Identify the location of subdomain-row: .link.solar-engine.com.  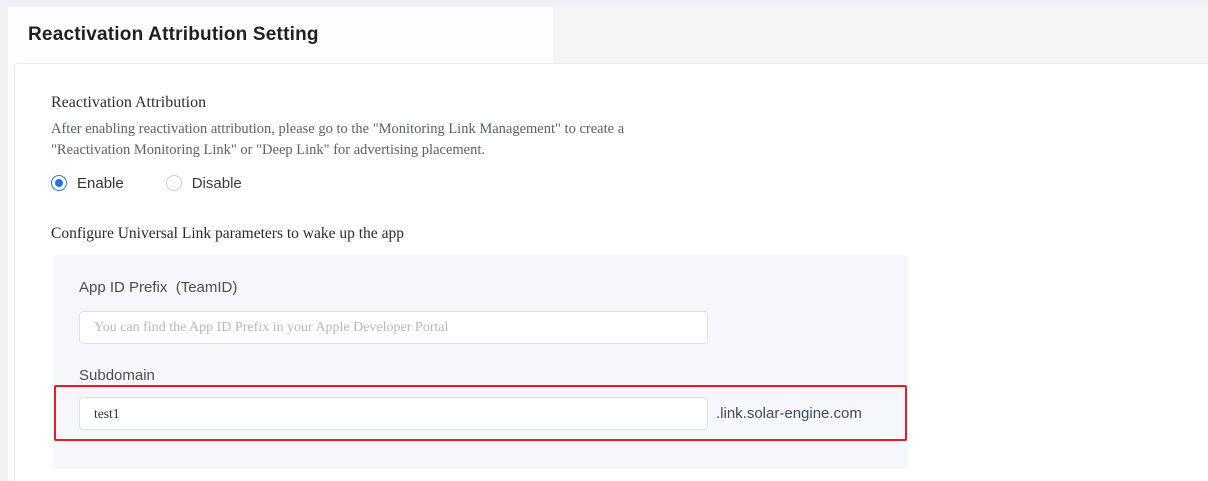
(493, 413).